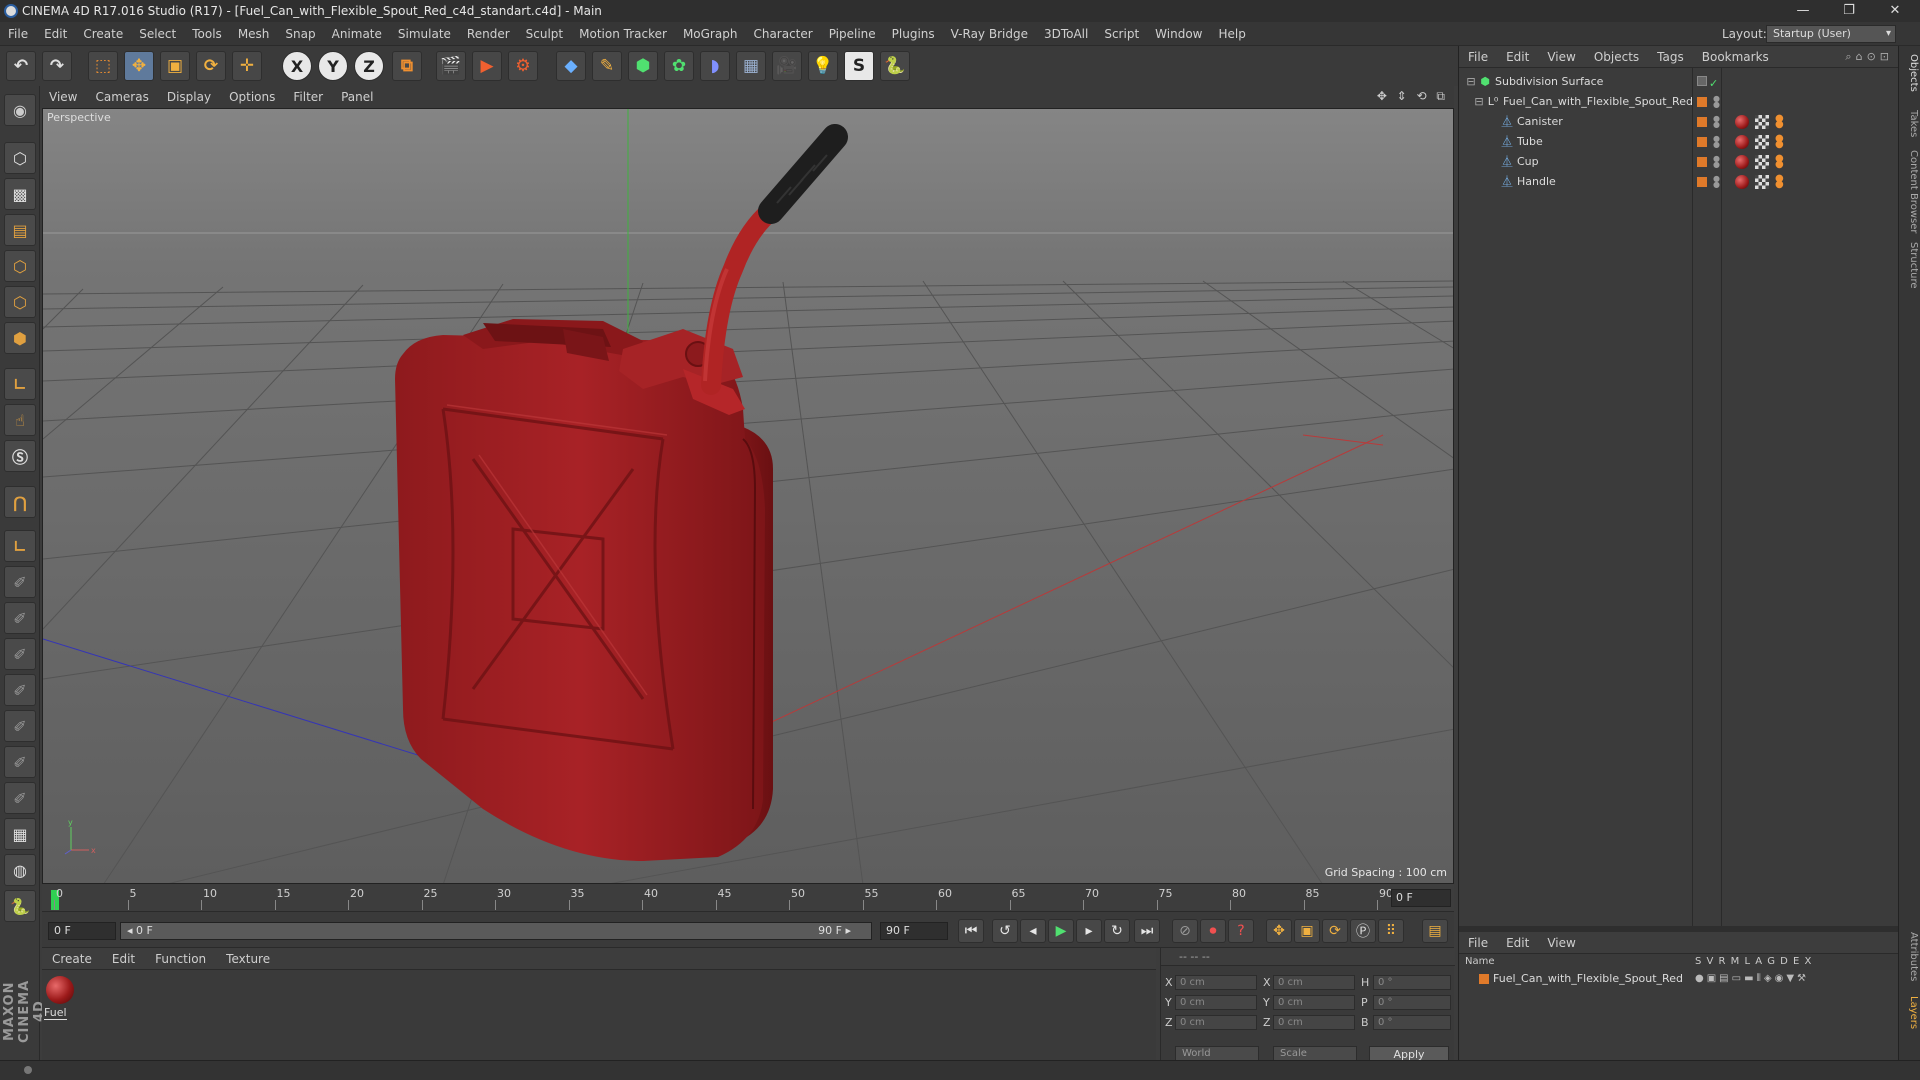 The width and height of the screenshot is (1920, 1080). I want to click on points-mode-icon: ⬡, so click(20, 266).